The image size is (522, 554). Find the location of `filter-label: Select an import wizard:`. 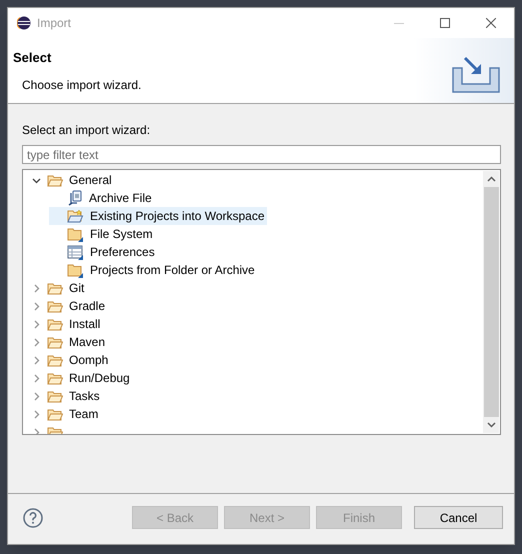

filter-label: Select an import wizard: is located at coordinates (87, 130).